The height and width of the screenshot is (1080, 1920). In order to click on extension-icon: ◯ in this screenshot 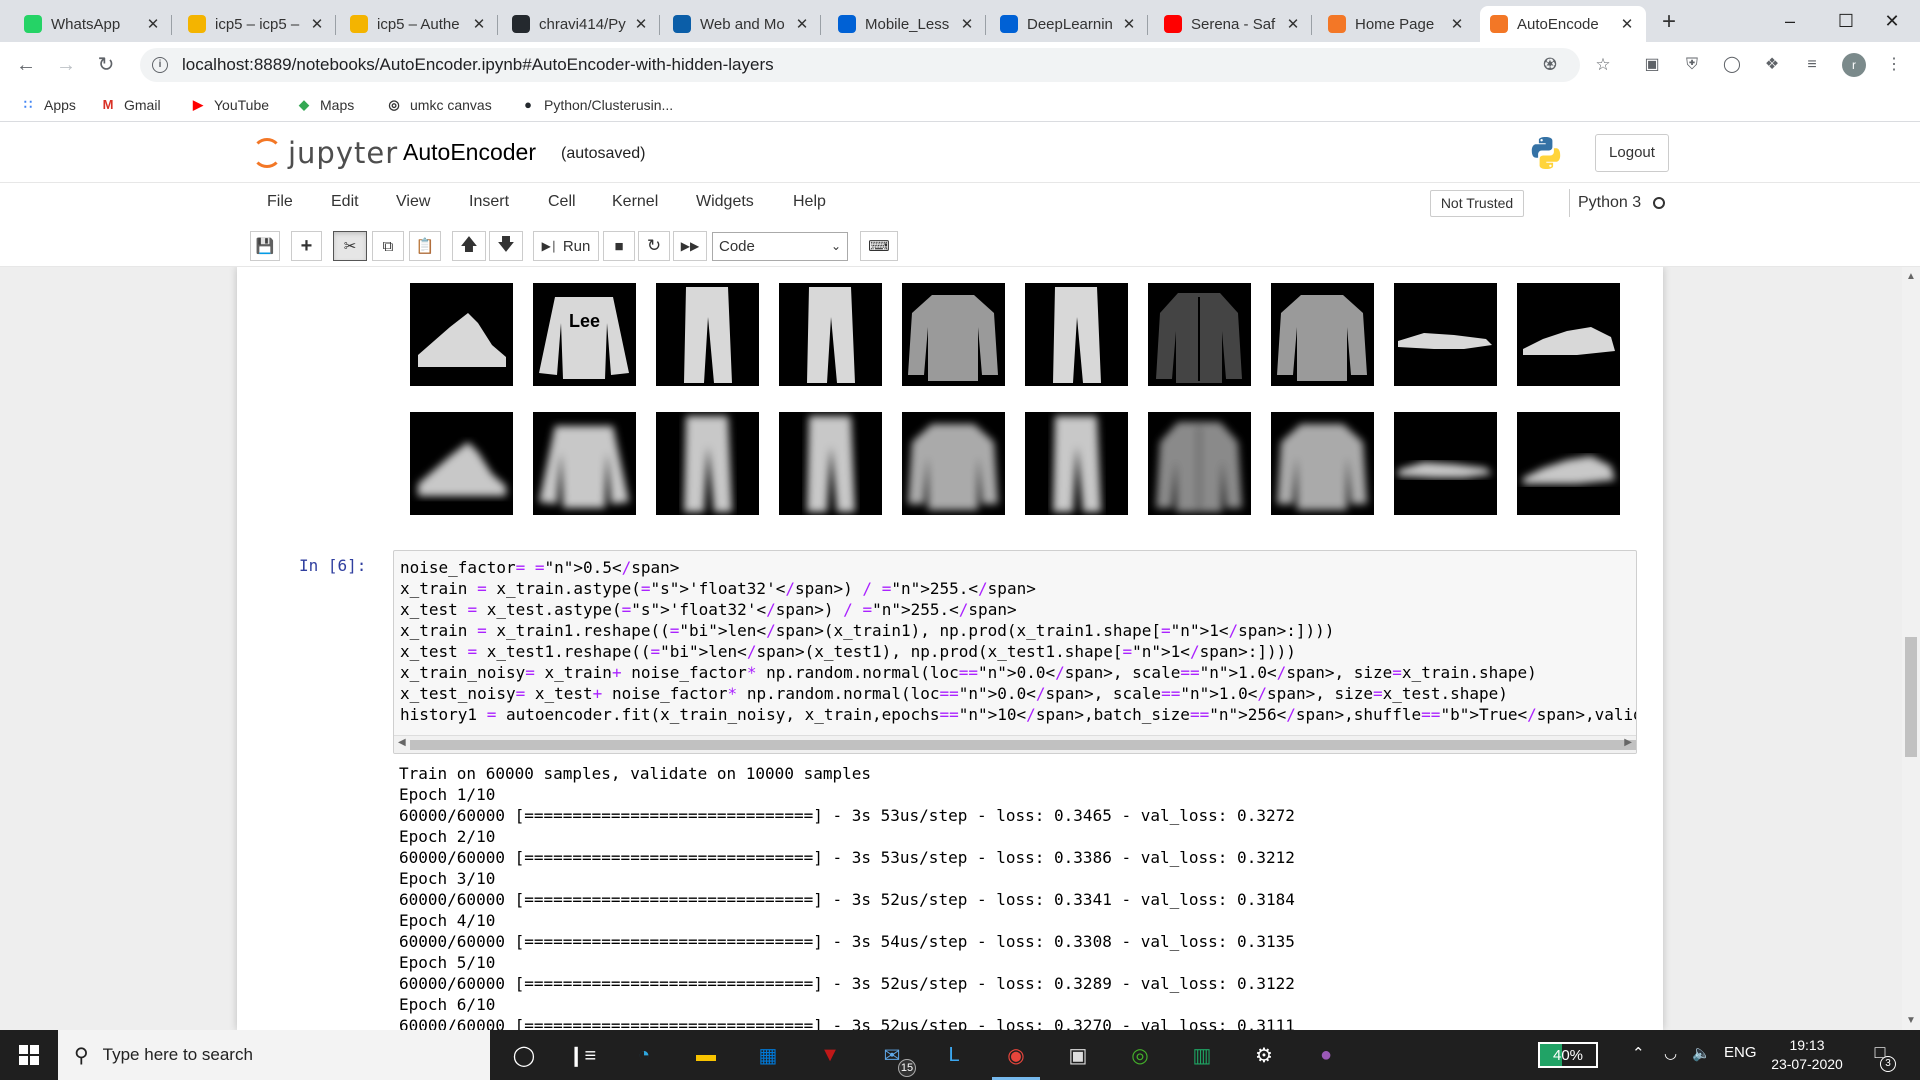, I will do `click(1732, 65)`.